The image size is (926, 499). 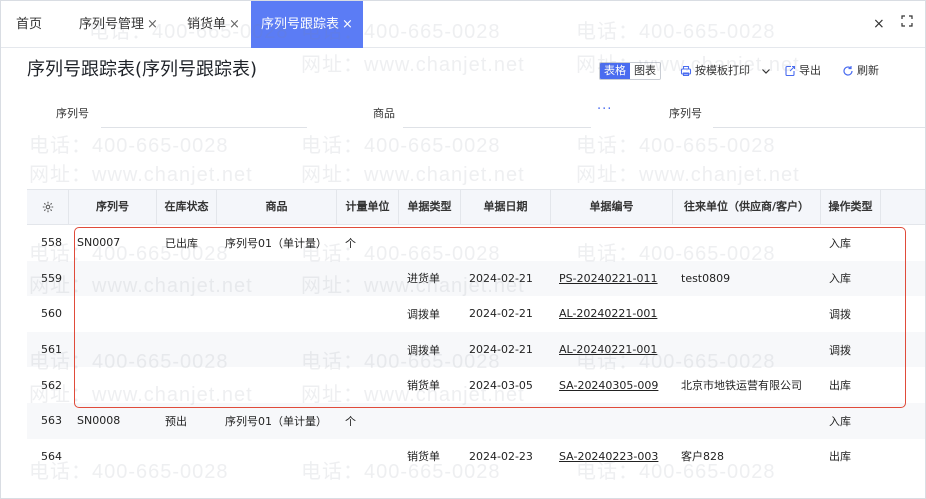 What do you see at coordinates (142, 69) in the screenshot?
I see `page-title: 序列号跟踪表(序列号跟踪表)` at bounding box center [142, 69].